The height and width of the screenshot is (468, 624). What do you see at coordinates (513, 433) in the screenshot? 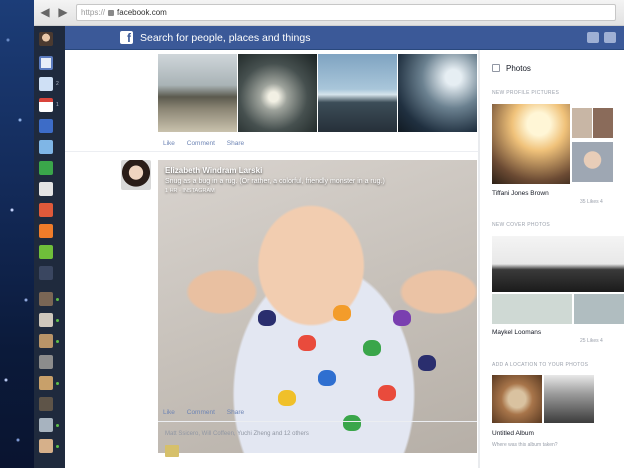
I see `album-title: Untitled Album` at bounding box center [513, 433].